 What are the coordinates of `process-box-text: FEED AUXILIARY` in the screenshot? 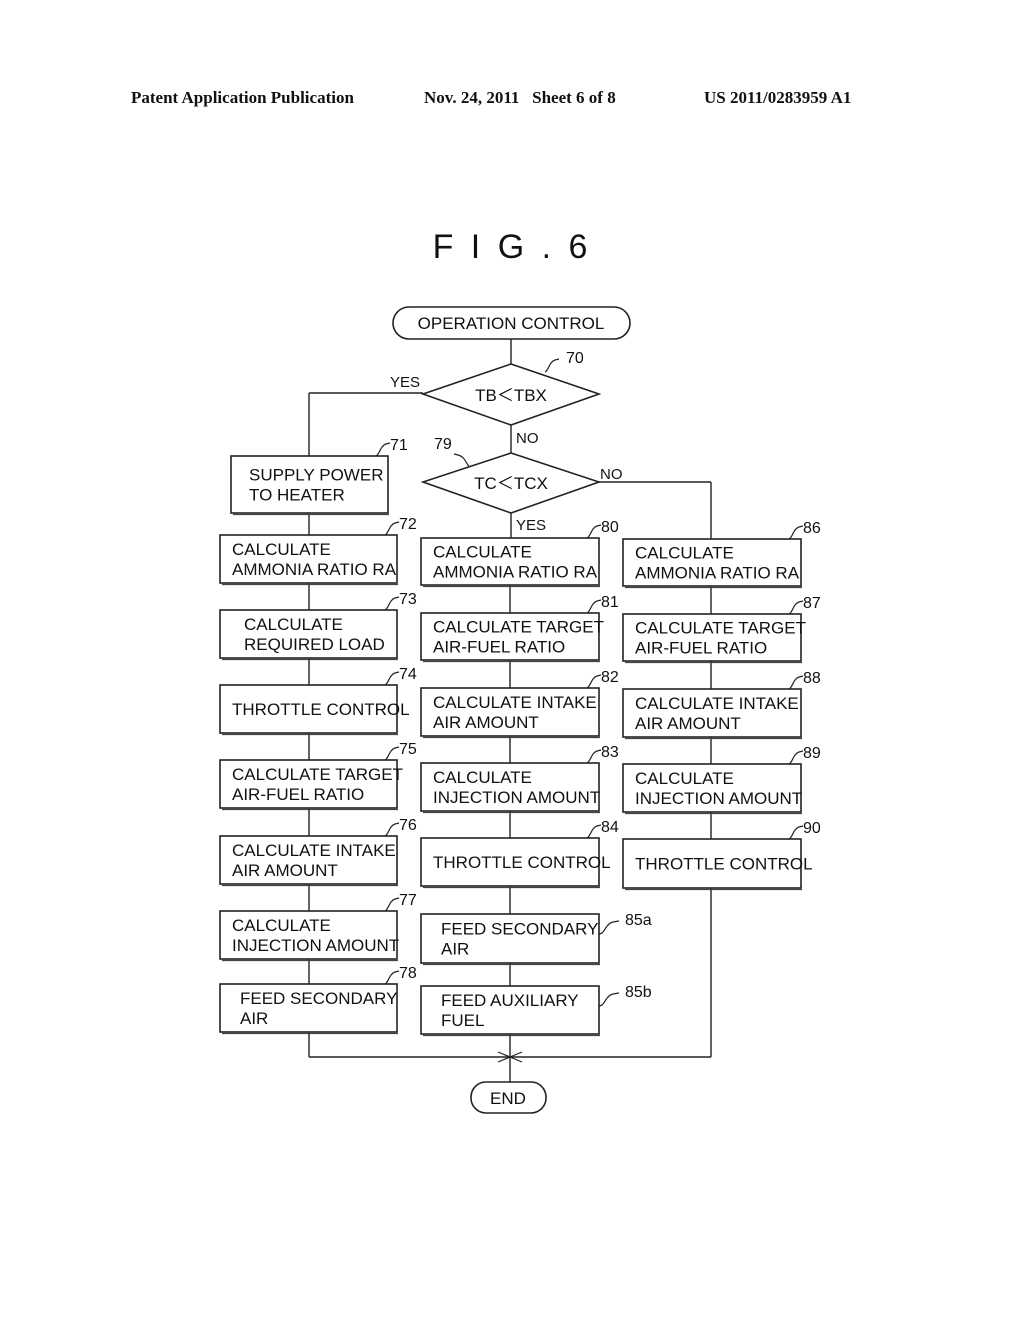 It's located at (510, 1000).